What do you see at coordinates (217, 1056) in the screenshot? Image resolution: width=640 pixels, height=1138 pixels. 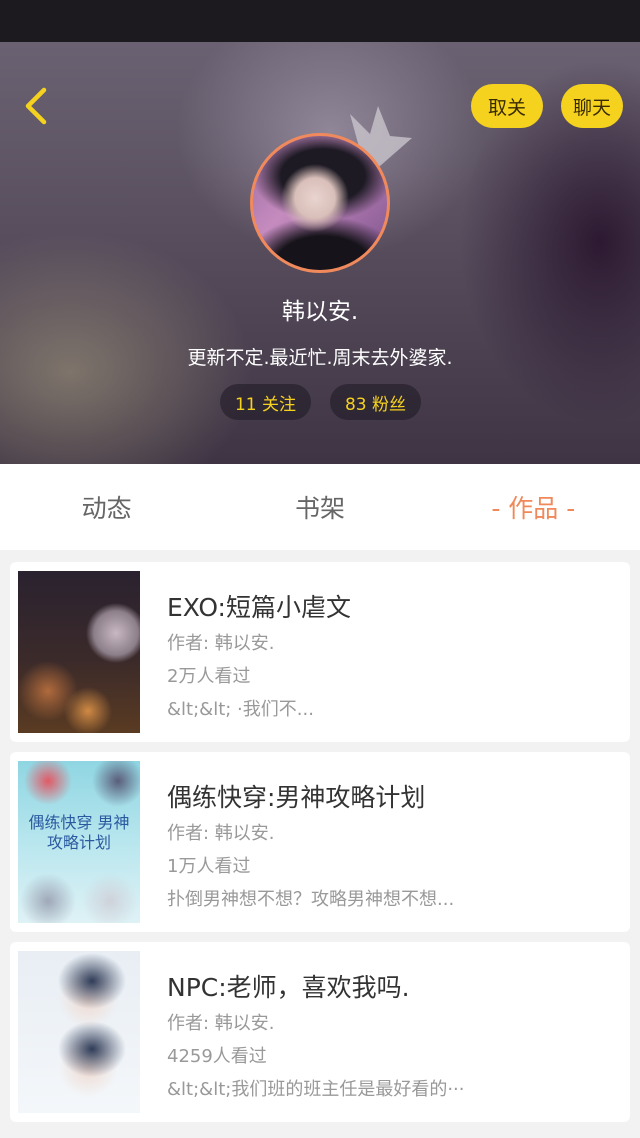 I see `work-views: 4259人看过` at bounding box center [217, 1056].